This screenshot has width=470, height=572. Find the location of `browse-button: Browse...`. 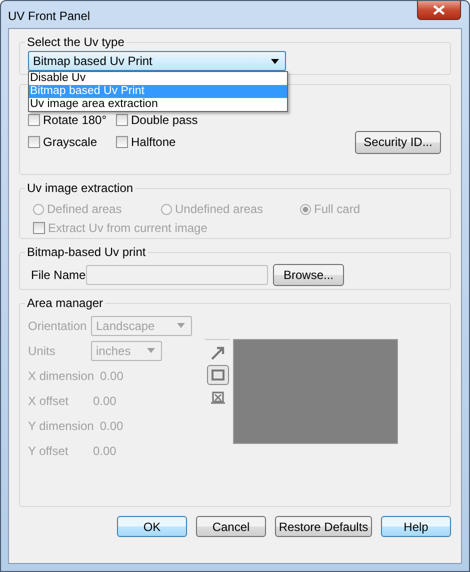

browse-button: Browse... is located at coordinates (308, 275).